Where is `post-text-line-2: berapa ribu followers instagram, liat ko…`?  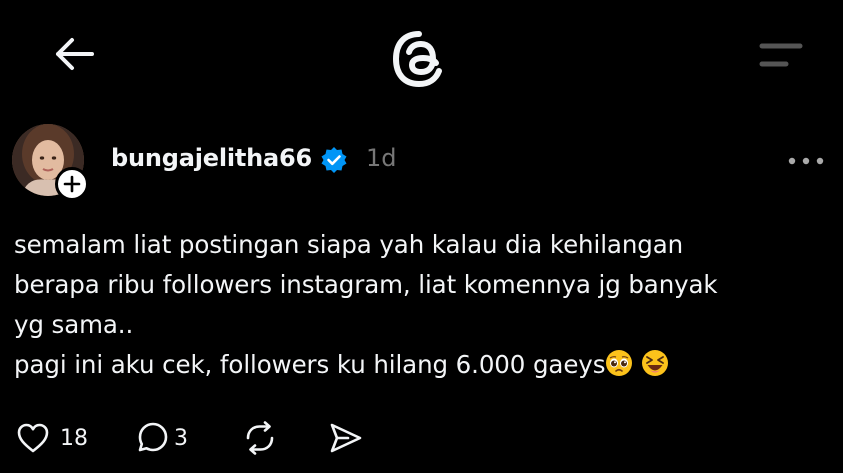
post-text-line-2: berapa ribu followers instagram, liat ko… is located at coordinates (366, 284).